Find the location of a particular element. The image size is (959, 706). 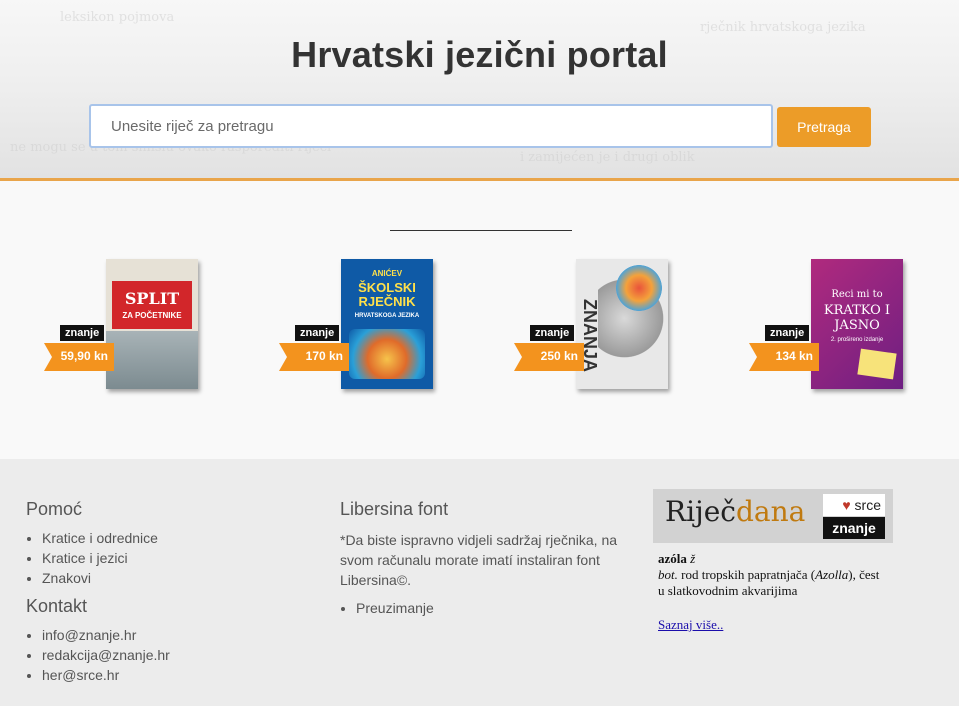

book-promo-split: SPLIT ZA POČETNIKE 59,90 kn znanje is located at coordinates (121, 329).